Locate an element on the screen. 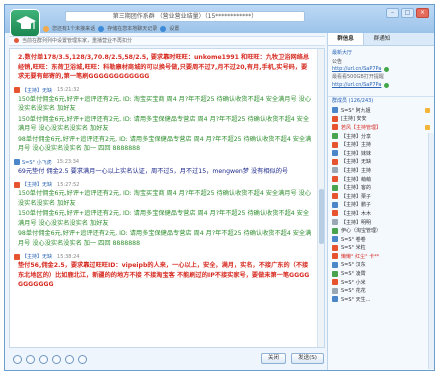 The height and width of the screenshot is (375, 439). emoji-icon is located at coordinates (30, 359).